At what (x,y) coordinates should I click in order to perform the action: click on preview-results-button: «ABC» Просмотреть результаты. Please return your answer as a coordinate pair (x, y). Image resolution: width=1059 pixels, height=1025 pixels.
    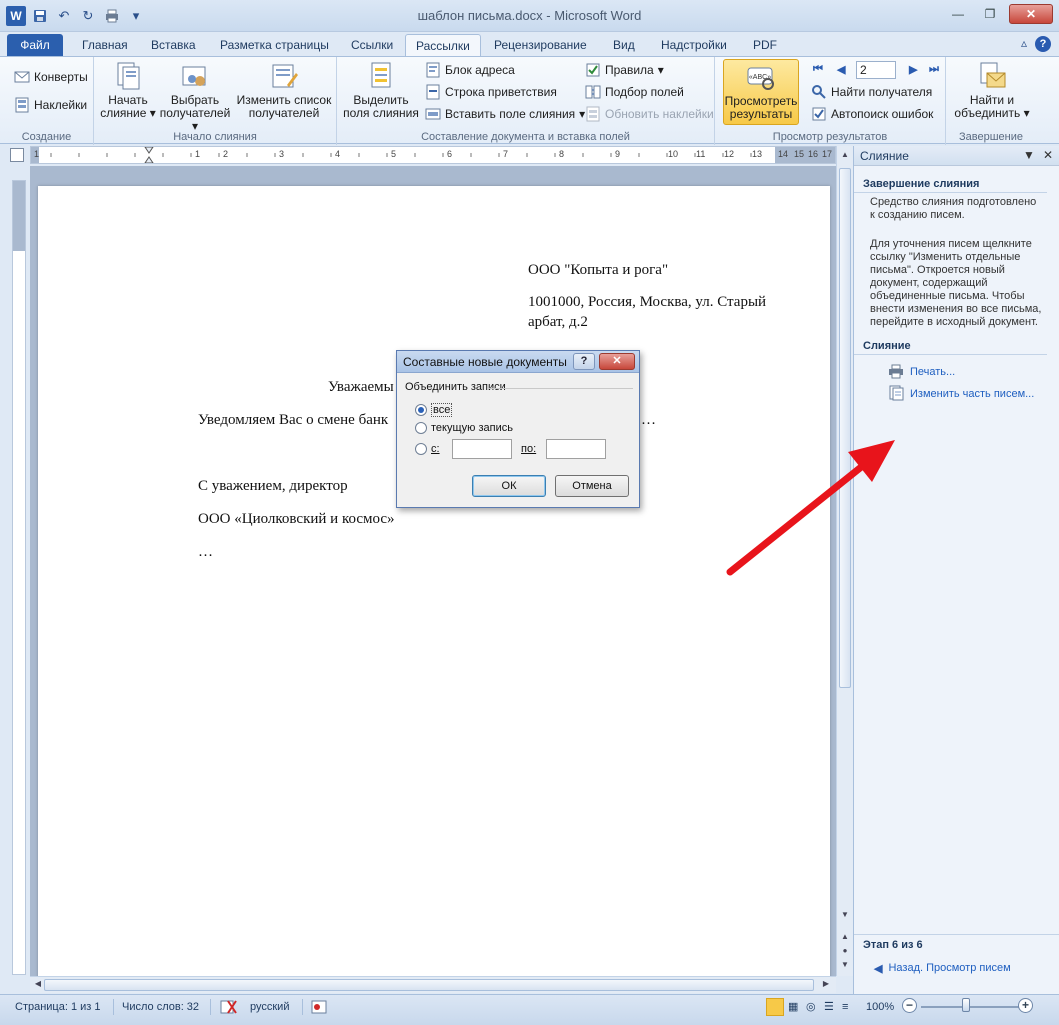
    Looking at the image, I should click on (761, 92).